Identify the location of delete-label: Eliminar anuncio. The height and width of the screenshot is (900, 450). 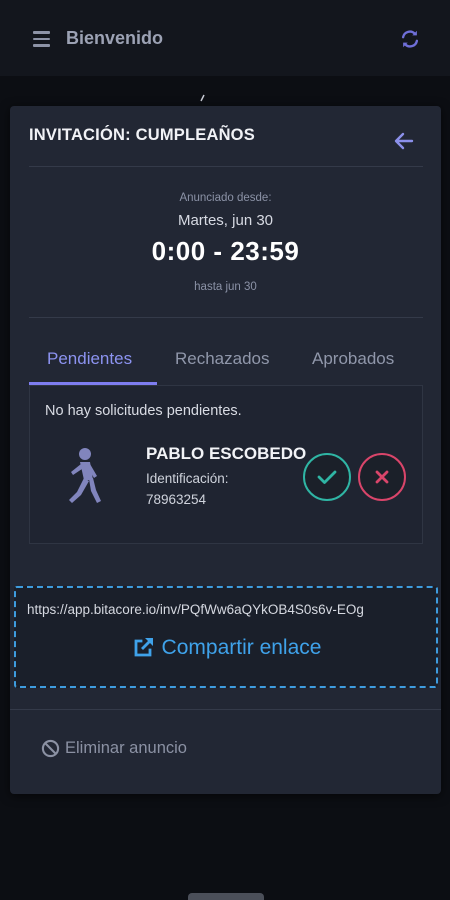
(126, 748).